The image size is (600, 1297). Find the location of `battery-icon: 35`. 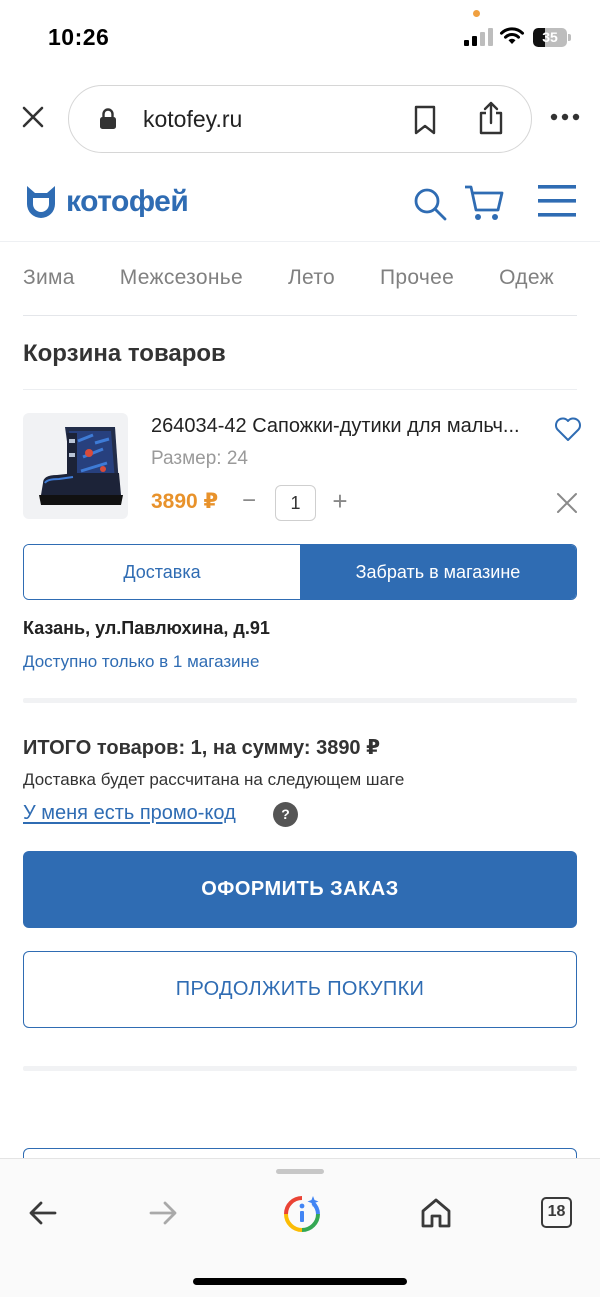

battery-icon: 35 is located at coordinates (552, 37).